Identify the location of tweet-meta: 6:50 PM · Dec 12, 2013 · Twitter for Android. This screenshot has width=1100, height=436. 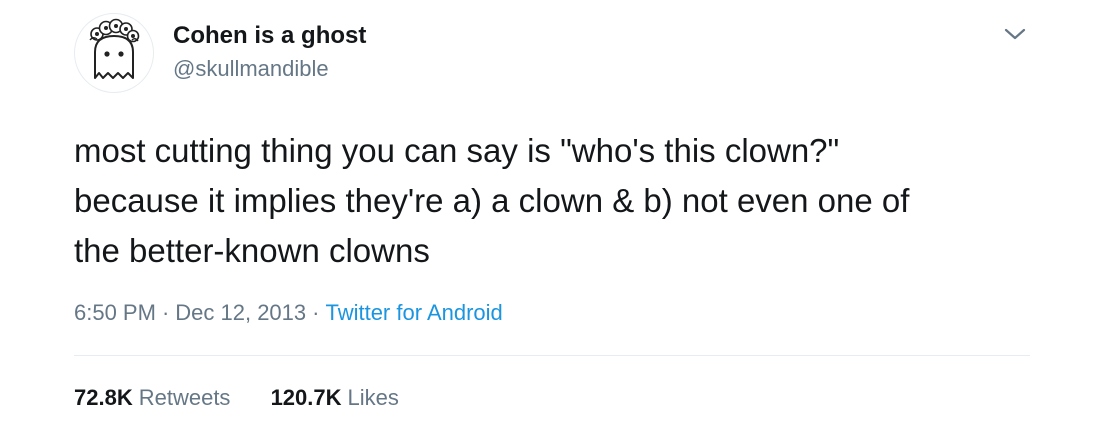
(288, 313).